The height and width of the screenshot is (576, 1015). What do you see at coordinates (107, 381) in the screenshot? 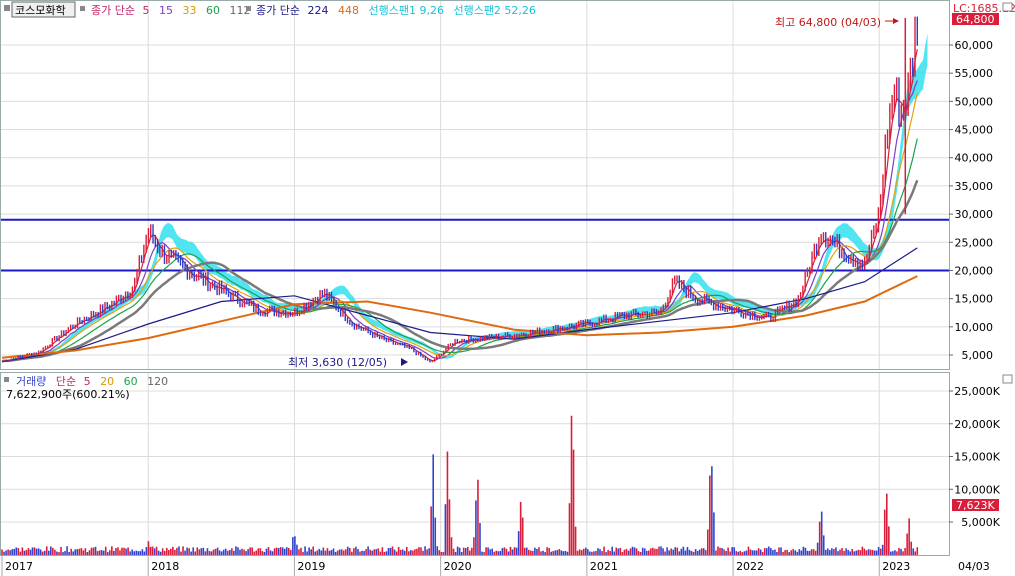
I see `vma20-label: 20` at bounding box center [107, 381].